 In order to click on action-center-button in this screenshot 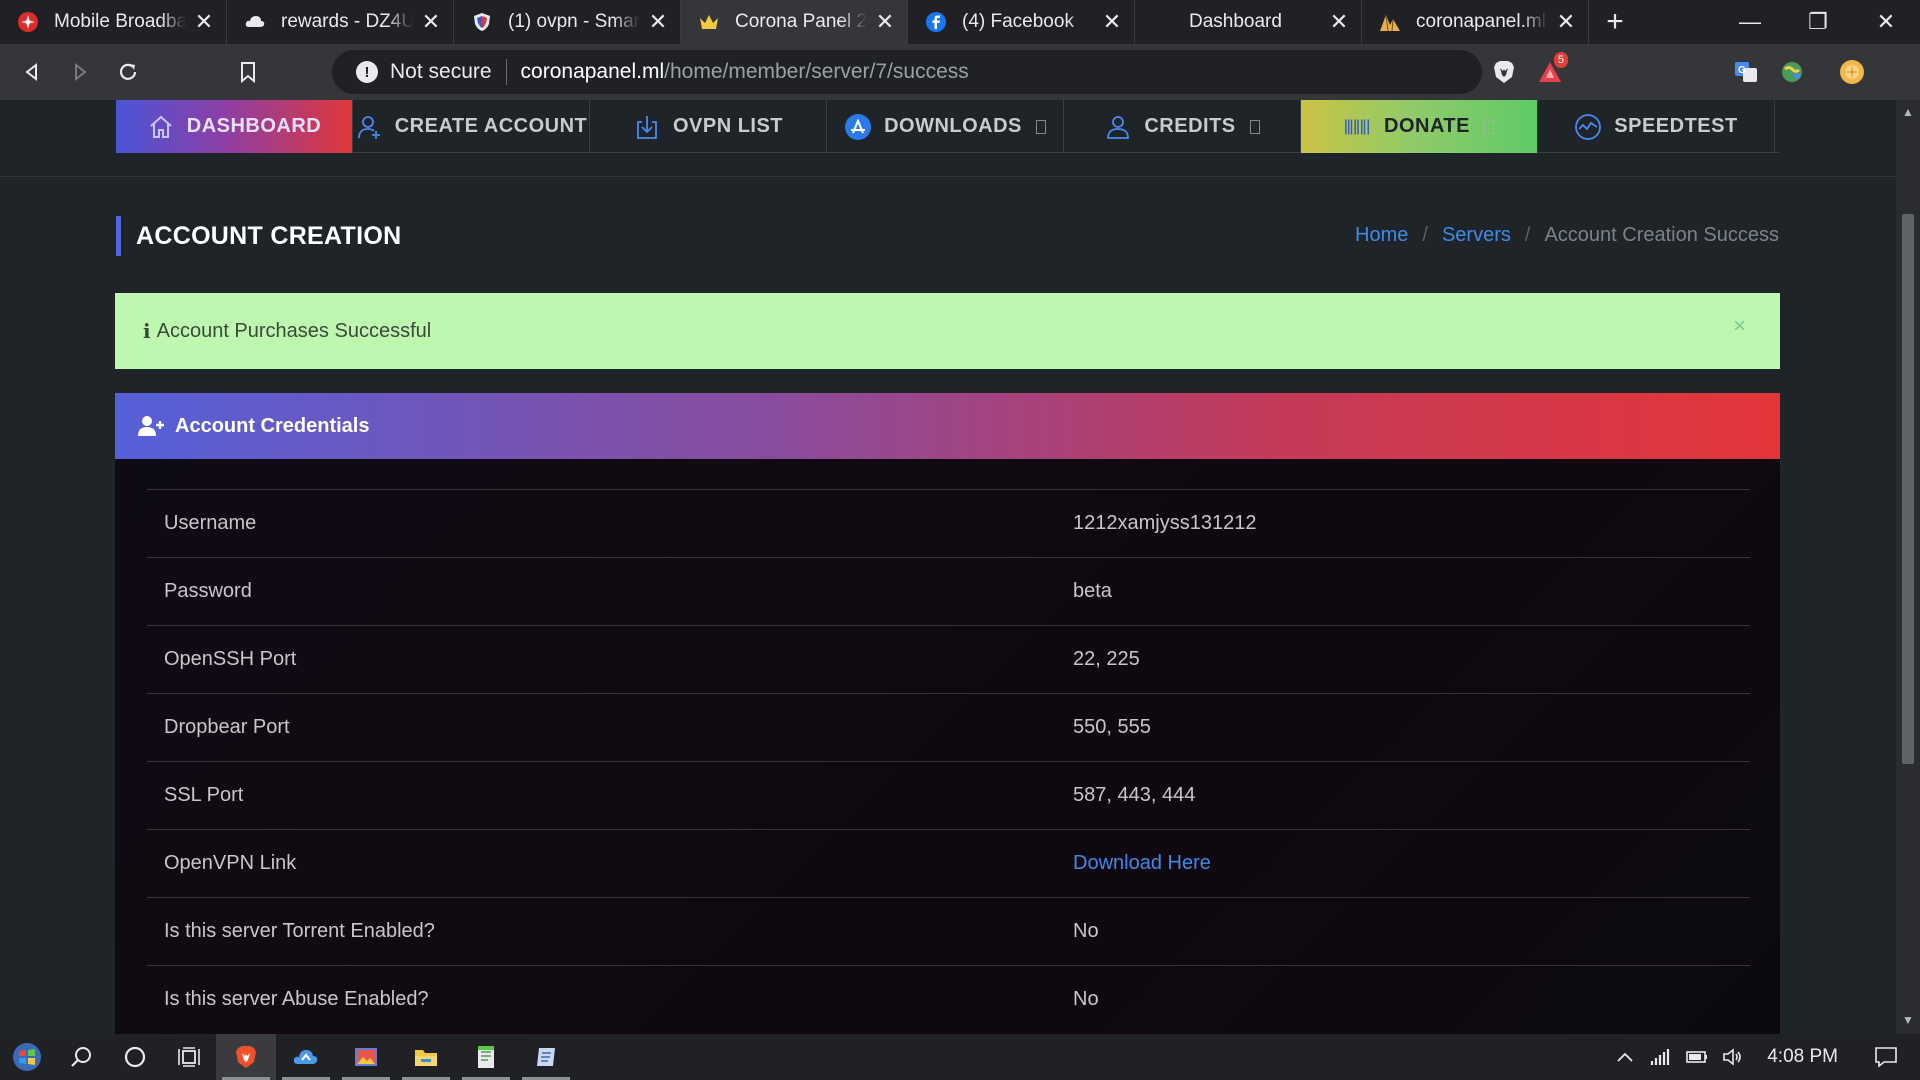, I will do `click(1886, 1057)`.